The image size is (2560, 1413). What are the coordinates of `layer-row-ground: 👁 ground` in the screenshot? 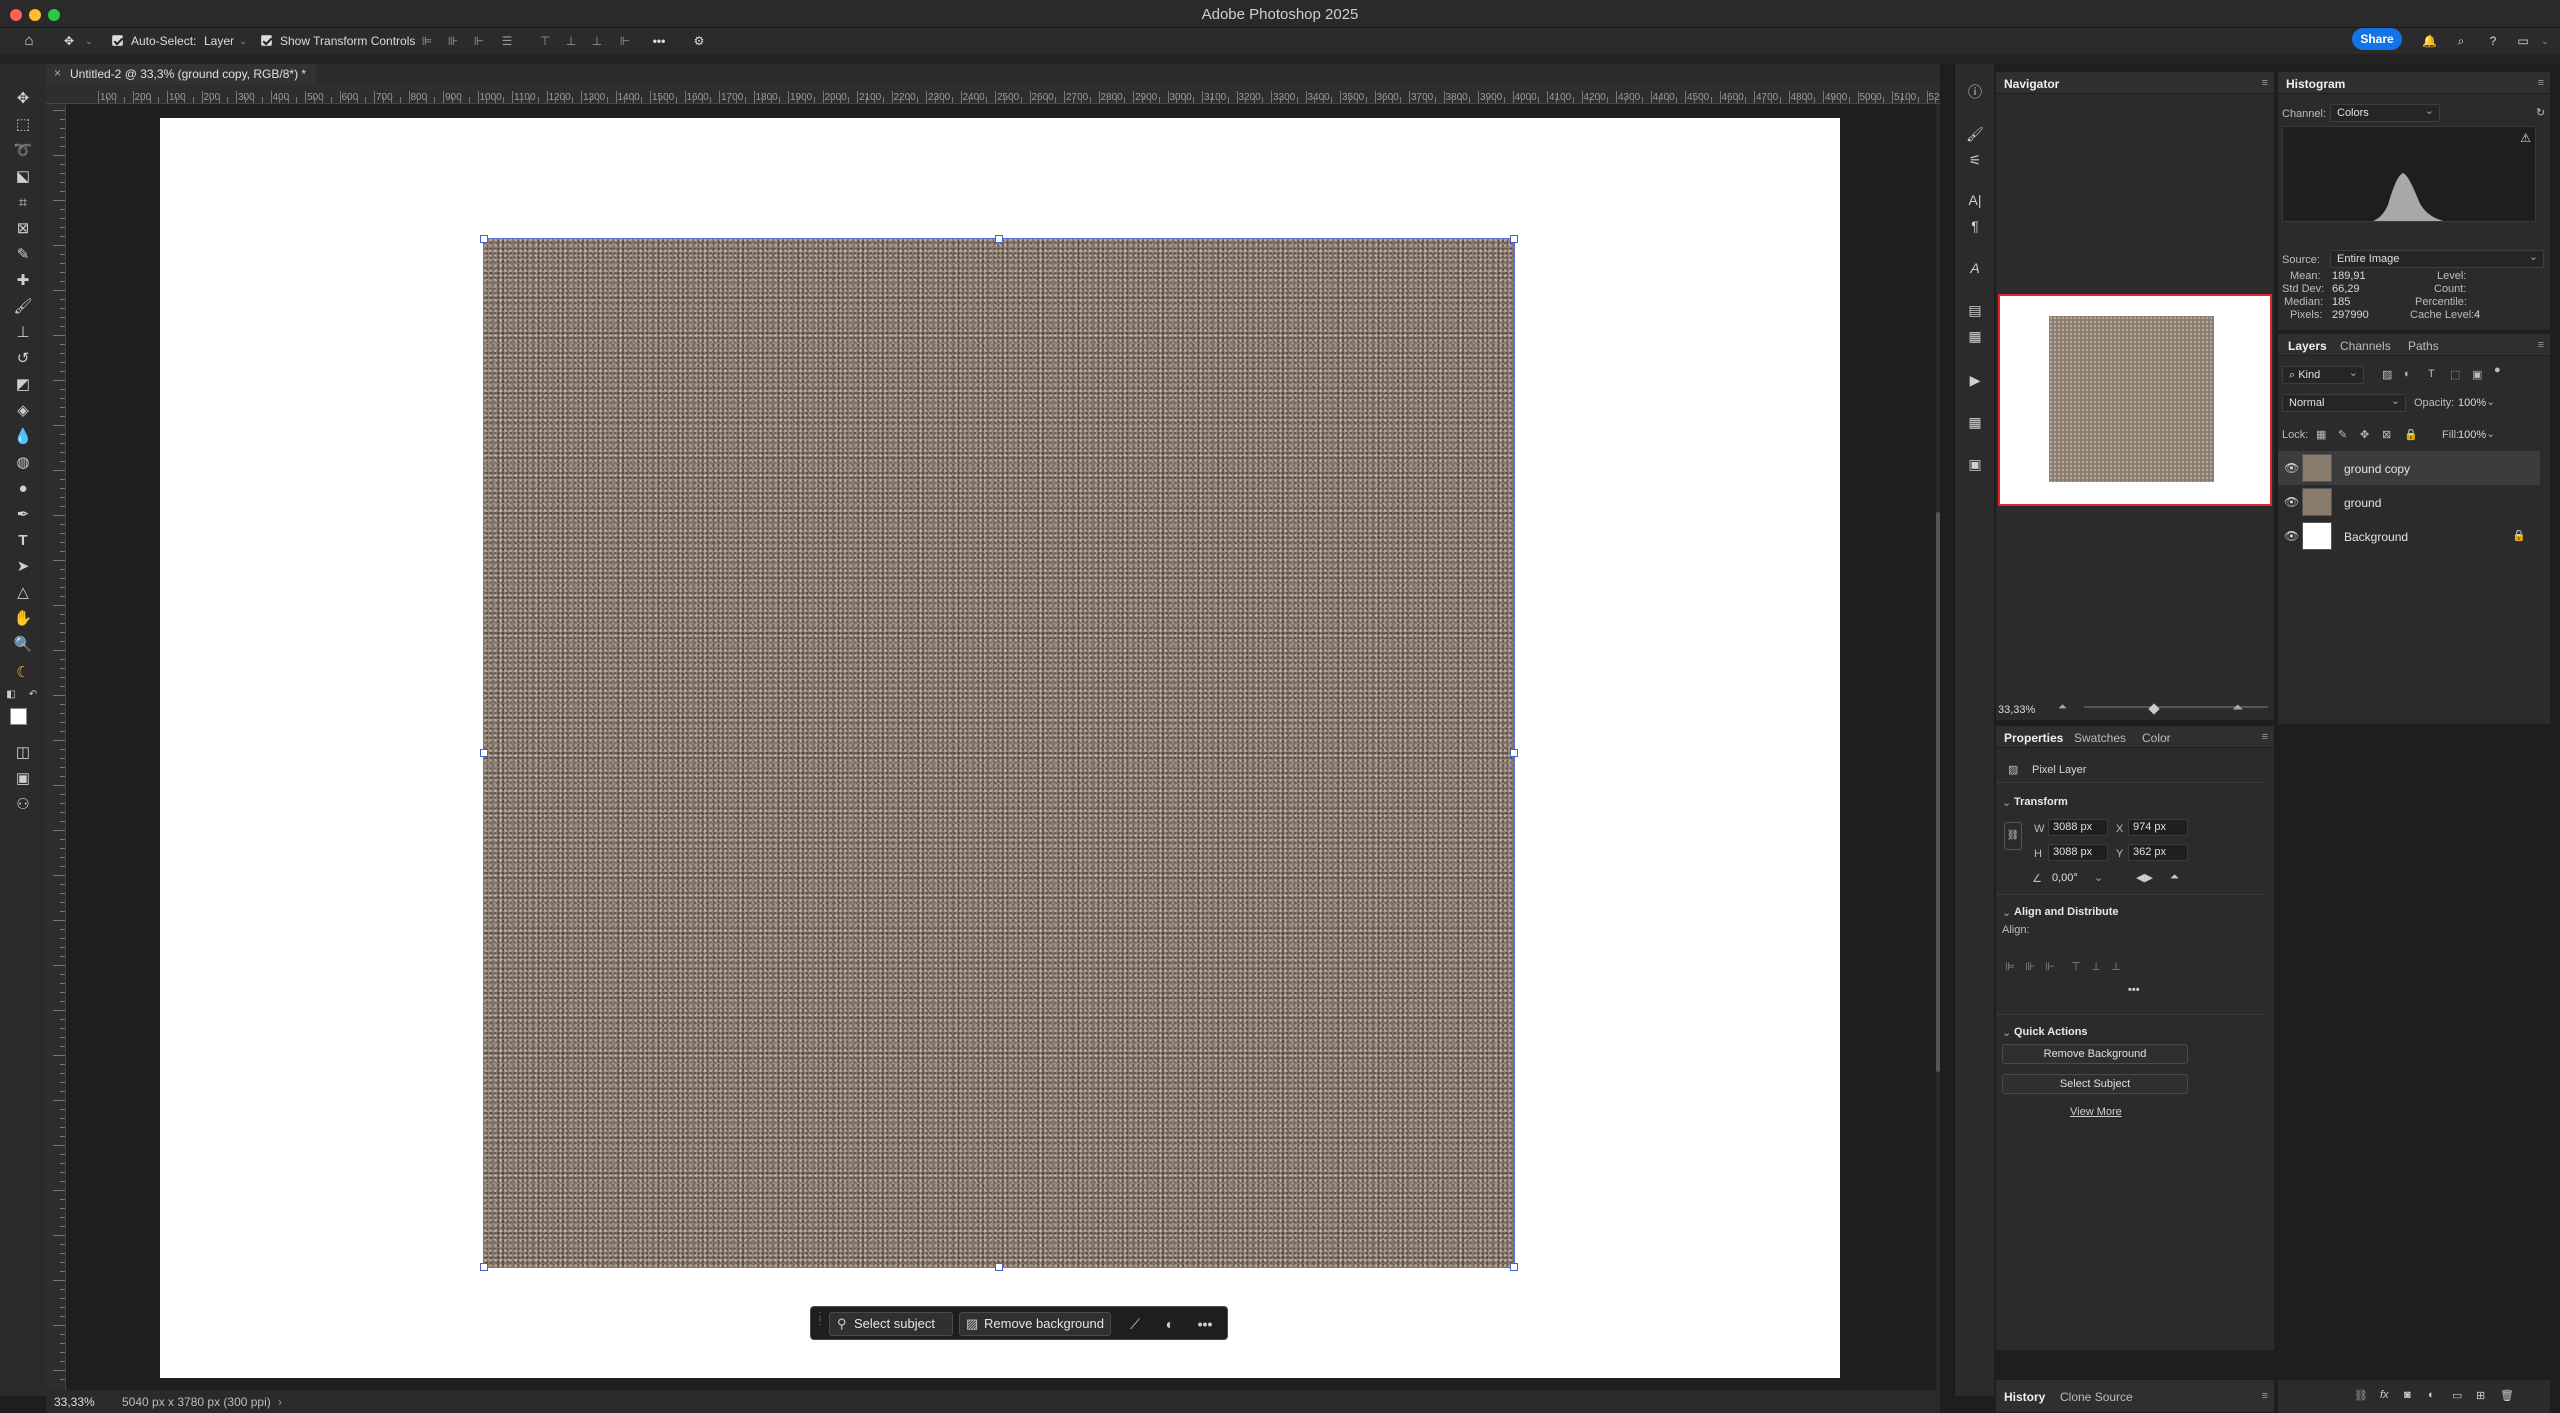 It's located at (2409, 502).